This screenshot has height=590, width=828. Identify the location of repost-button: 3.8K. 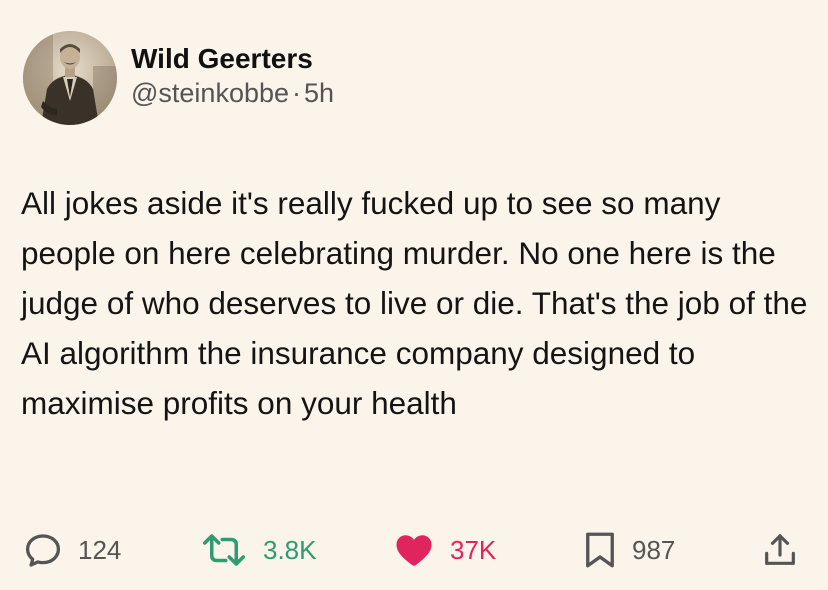
(258, 550).